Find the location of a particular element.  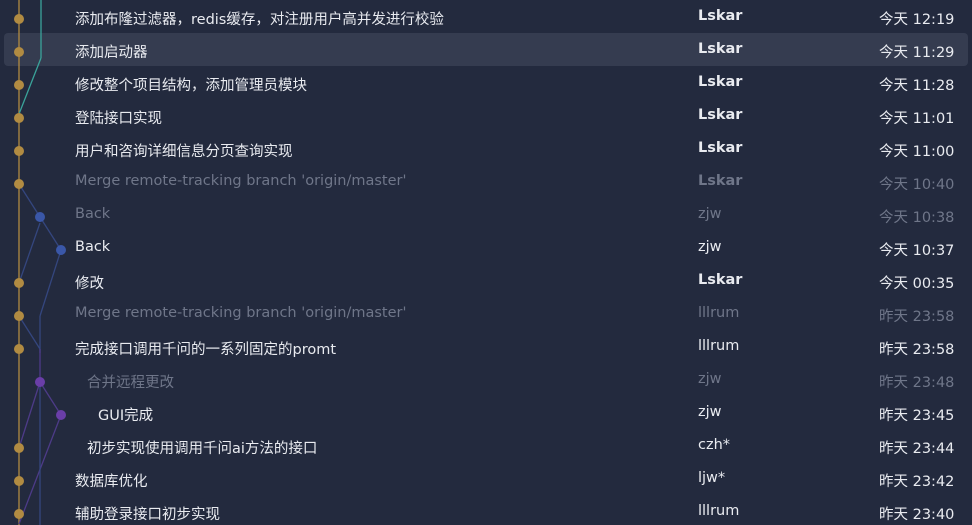

commit-row: 登陆接口实现 Lskar 今天 11:01 is located at coordinates (486, 115).